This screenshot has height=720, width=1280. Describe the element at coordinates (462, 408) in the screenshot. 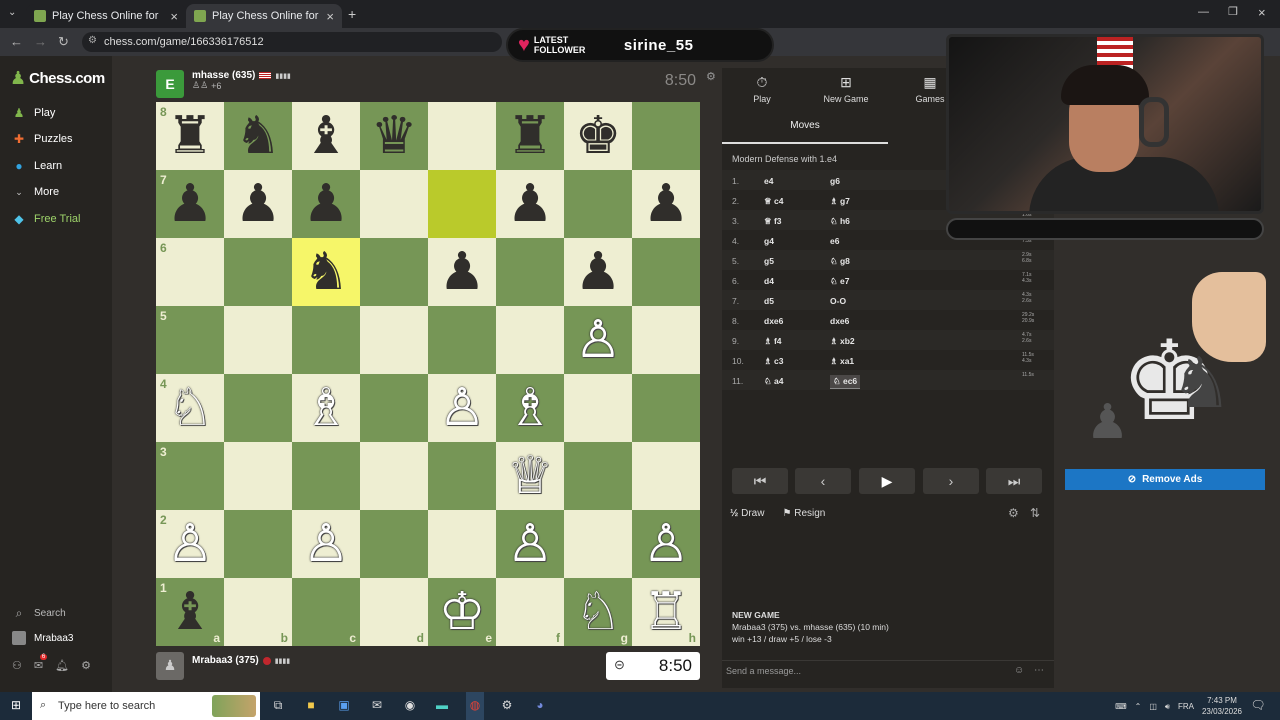

I see `white-piece-e4: ♙` at that location.